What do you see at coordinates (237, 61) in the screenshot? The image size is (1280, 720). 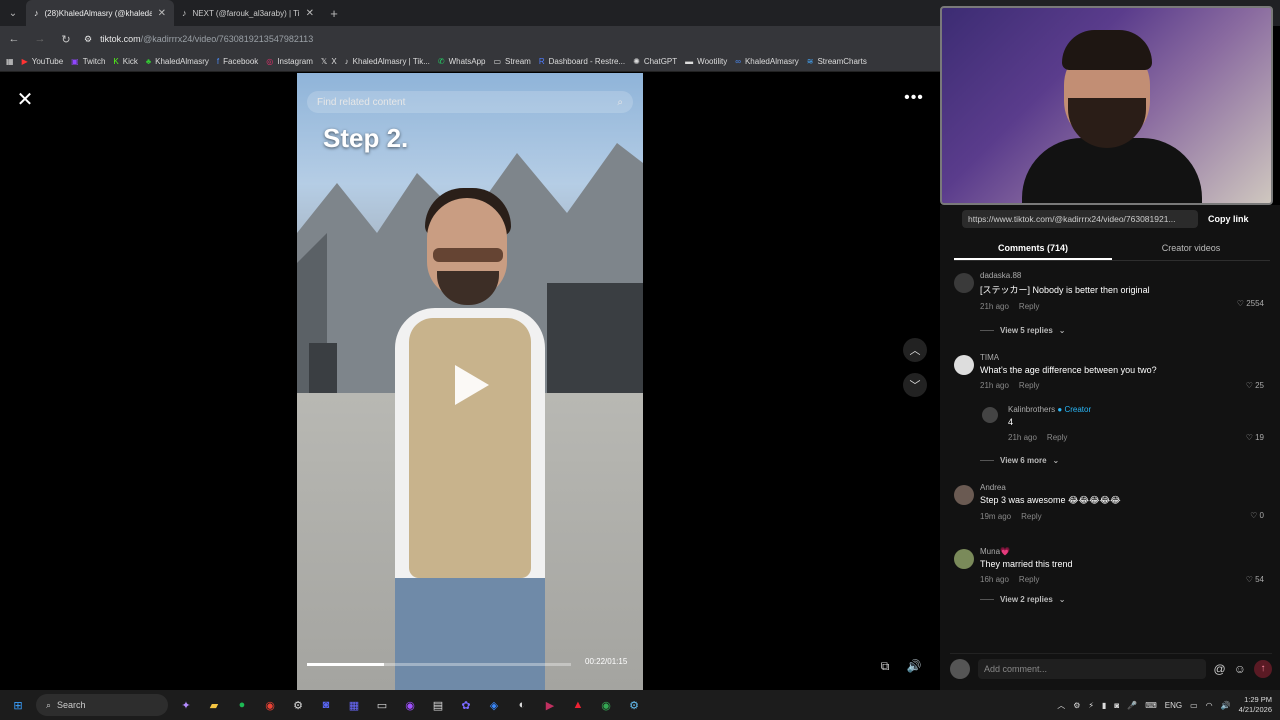 I see `bookmark-facebook: f Facebook` at bounding box center [237, 61].